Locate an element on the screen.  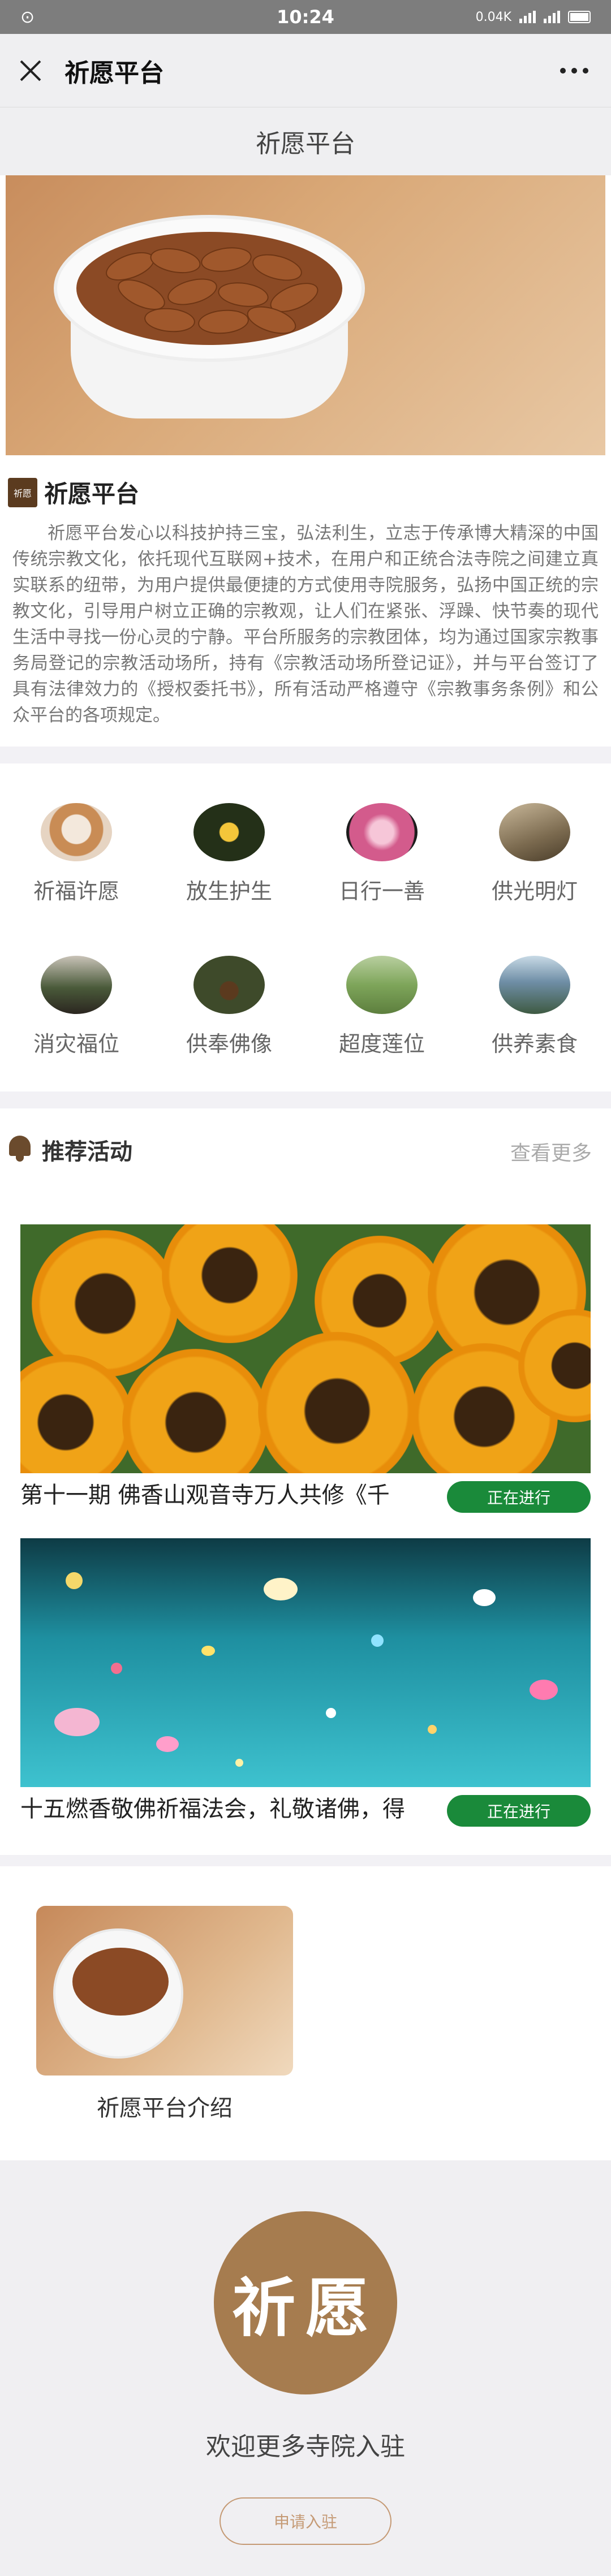
status-bar: ⊙ 10:24 0.04K is located at coordinates (305, 17).